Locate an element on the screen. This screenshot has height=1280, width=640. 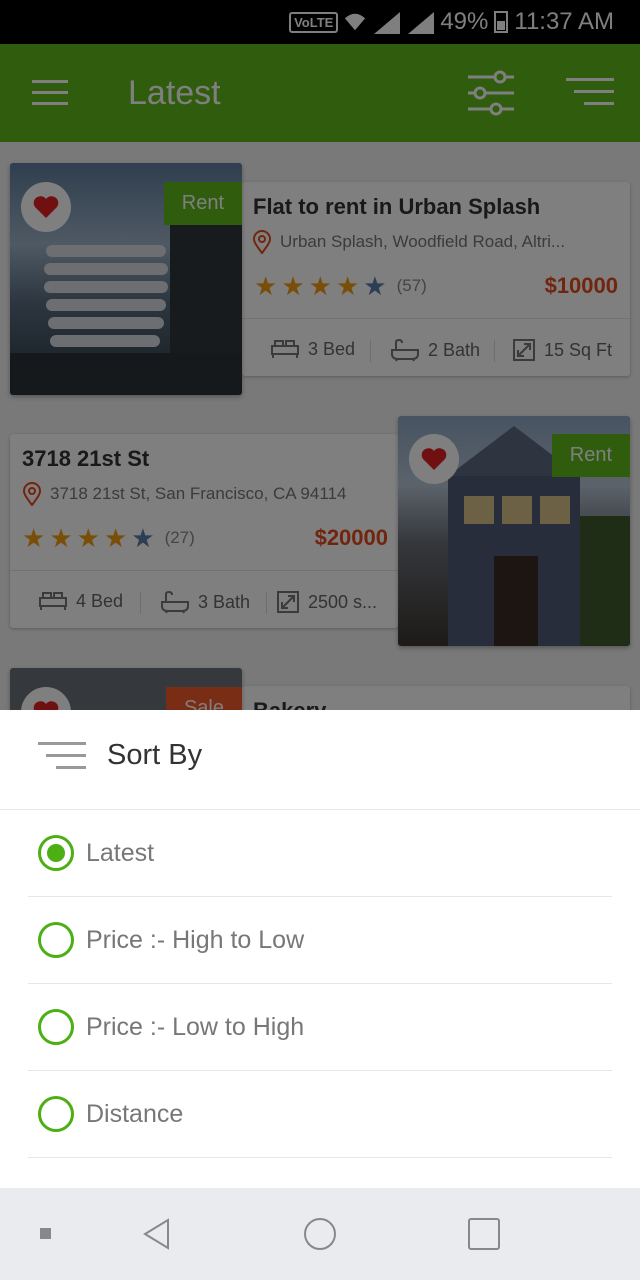
sort-option-price-low-high: Price :- Low to High is located at coordinates (320, 1027).